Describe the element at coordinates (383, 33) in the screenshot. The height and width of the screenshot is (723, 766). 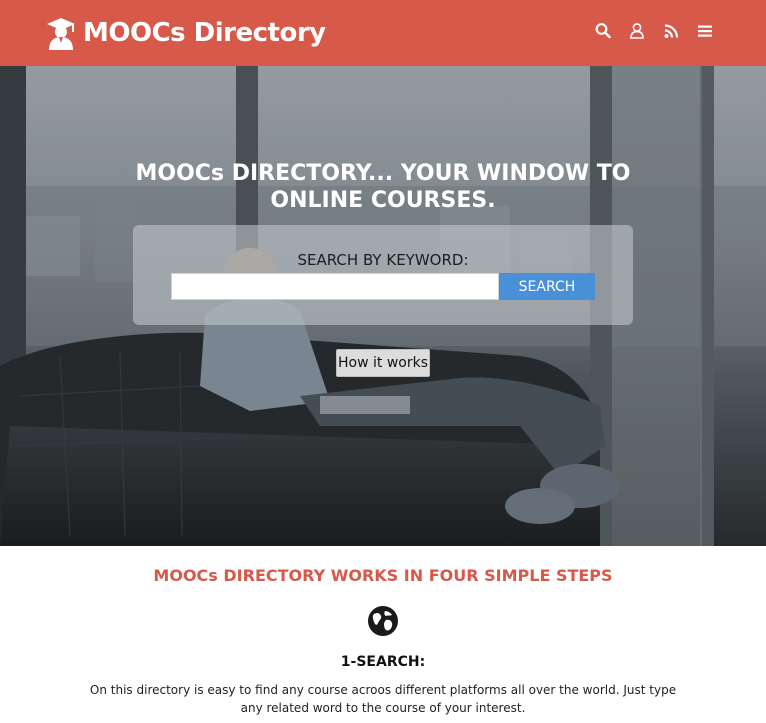
I see `site-header: MOOCs Directory` at that location.